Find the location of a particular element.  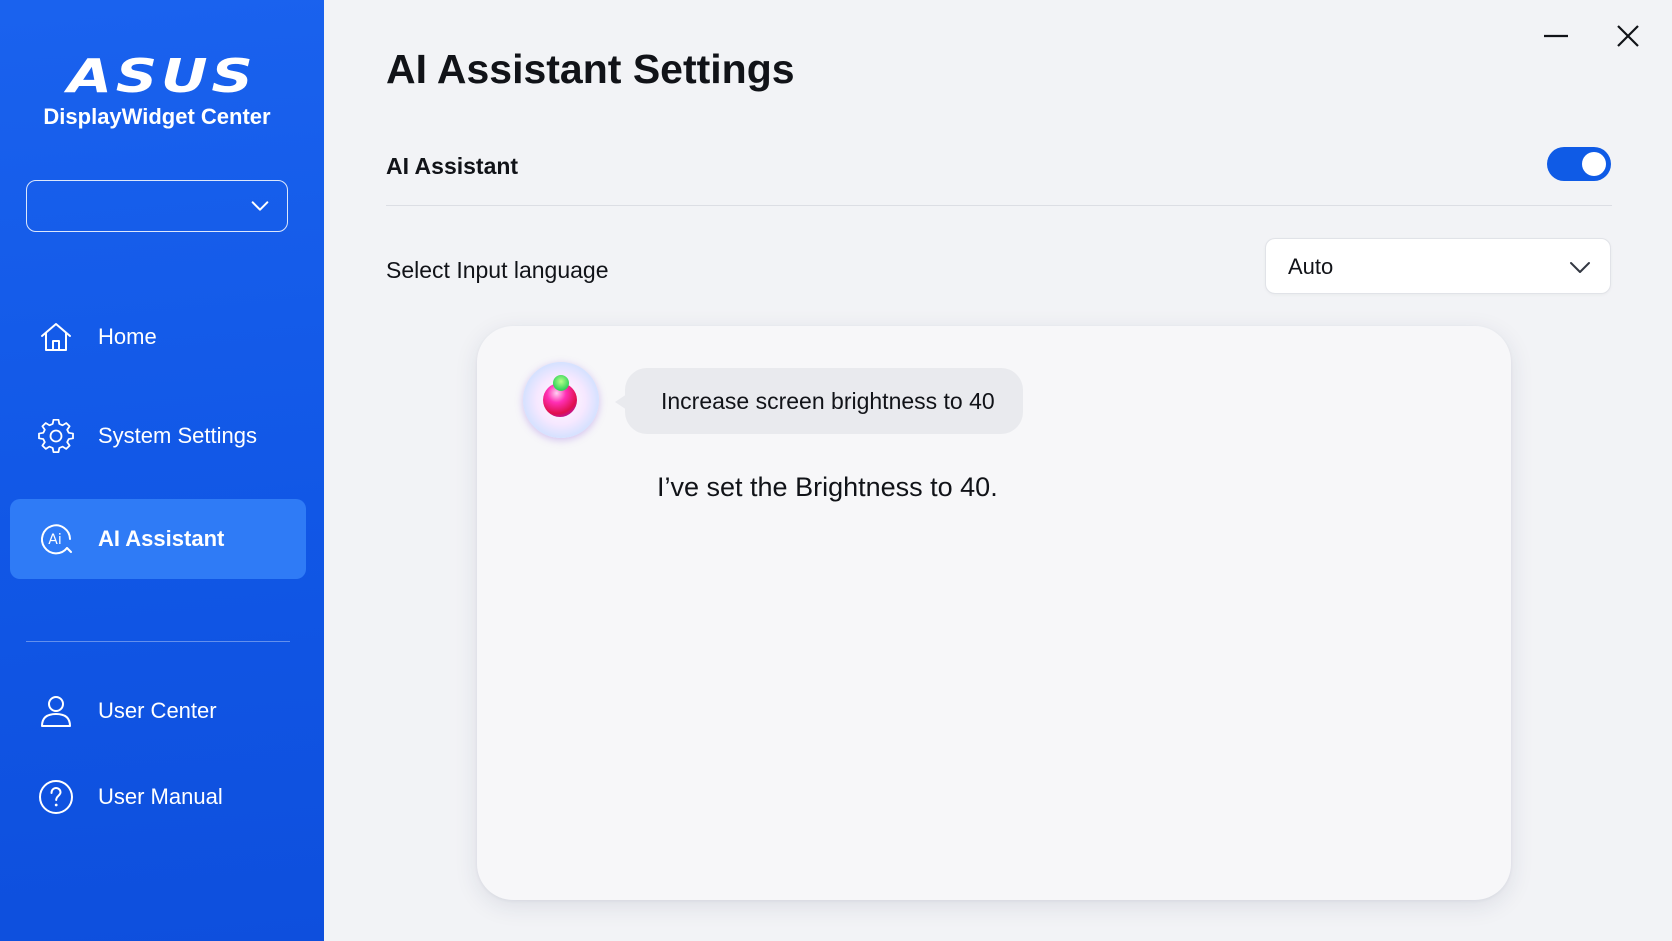

assistant-orb-highlight is located at coordinates (561, 383).